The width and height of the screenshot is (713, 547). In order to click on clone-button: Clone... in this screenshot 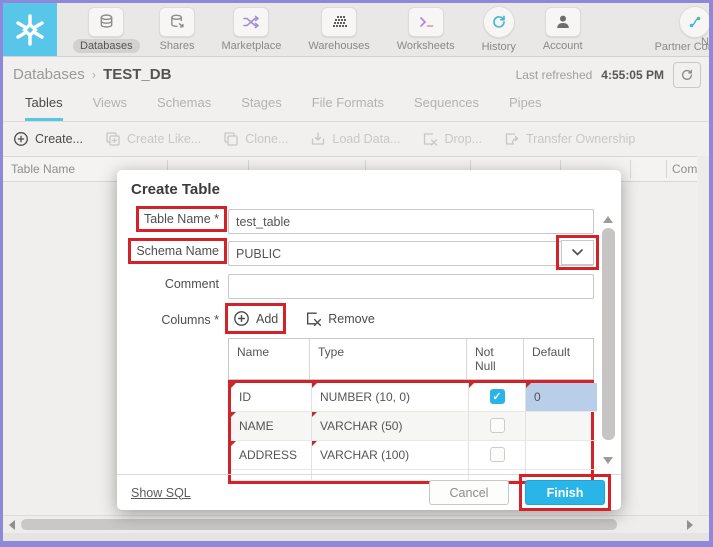, I will do `click(255, 139)`.